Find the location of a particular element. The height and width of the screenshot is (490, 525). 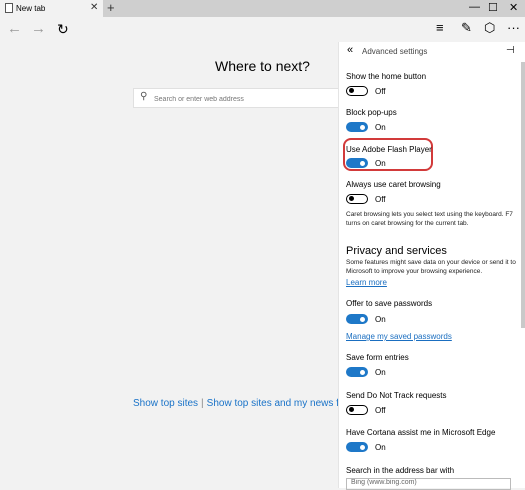

privacy-section-title: Privacy and services is located at coordinates (396, 251).